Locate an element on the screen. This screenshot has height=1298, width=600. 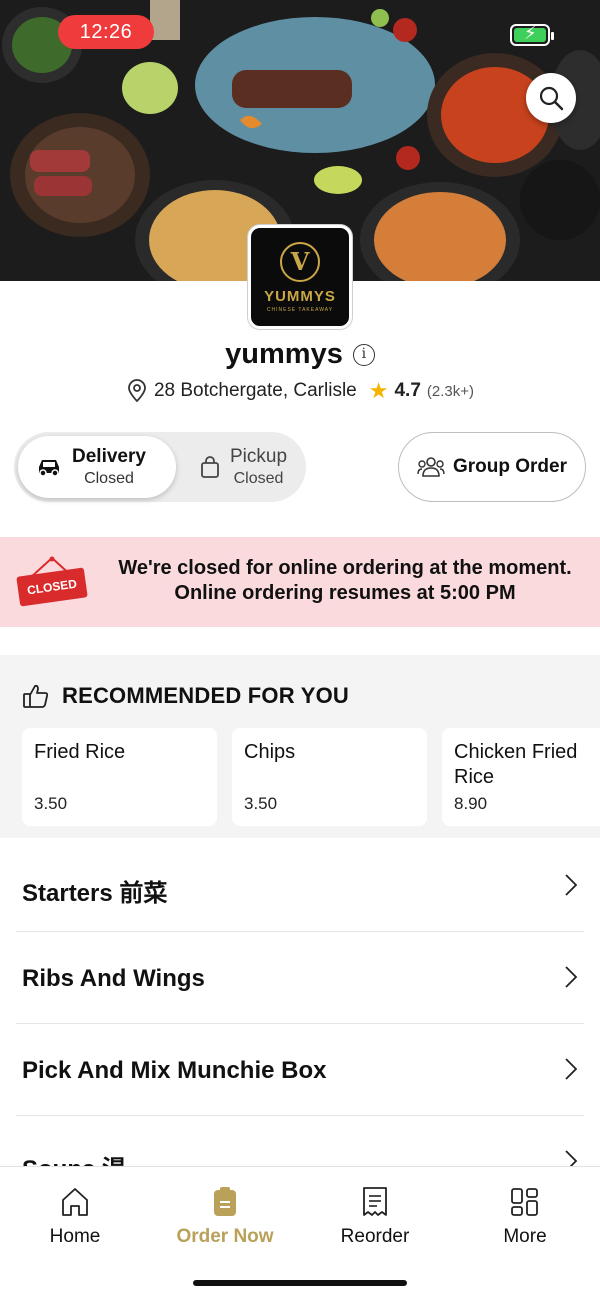
car-icon is located at coordinates (49, 468).